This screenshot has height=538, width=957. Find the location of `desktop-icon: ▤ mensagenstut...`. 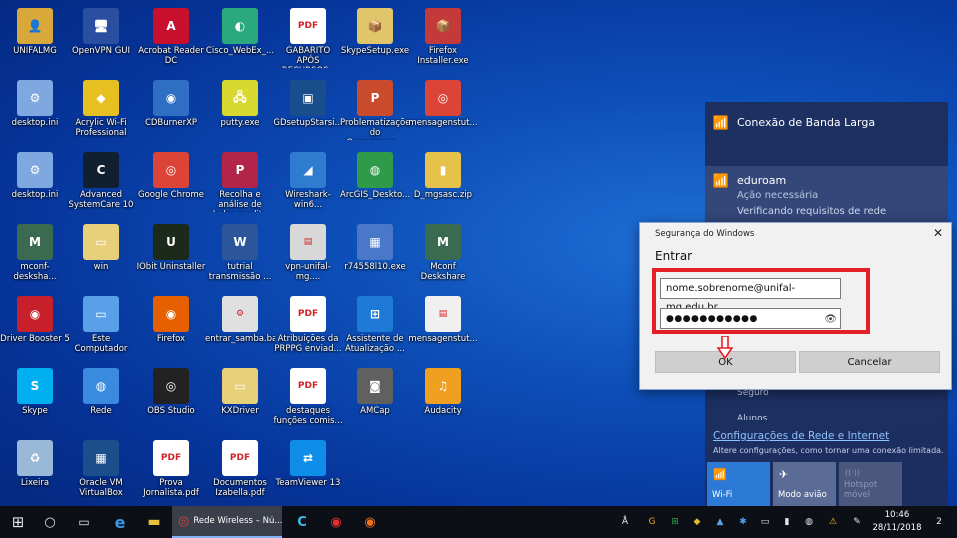

desktop-icon: ▤ mensagenstut... is located at coordinates (443, 327).